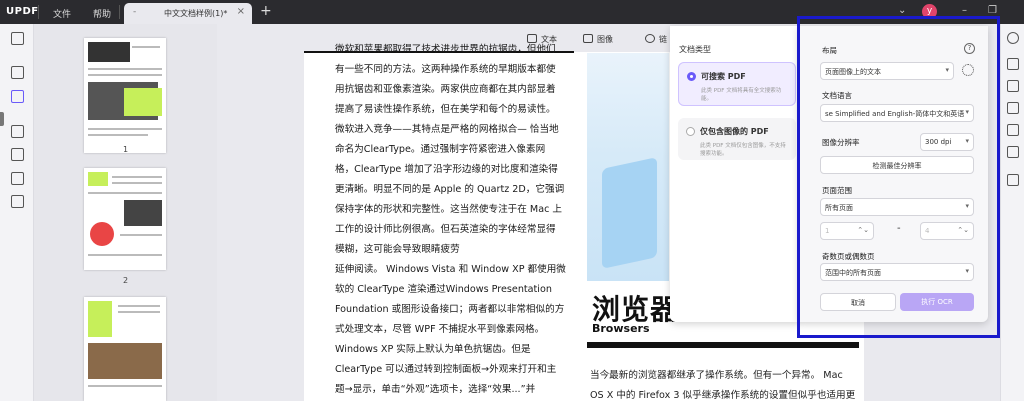 The height and width of the screenshot is (401, 1024). I want to click on paragraph-line: 式处理文本，尽管 WPF 不捕捉水平到像素网格。, so click(440, 329).